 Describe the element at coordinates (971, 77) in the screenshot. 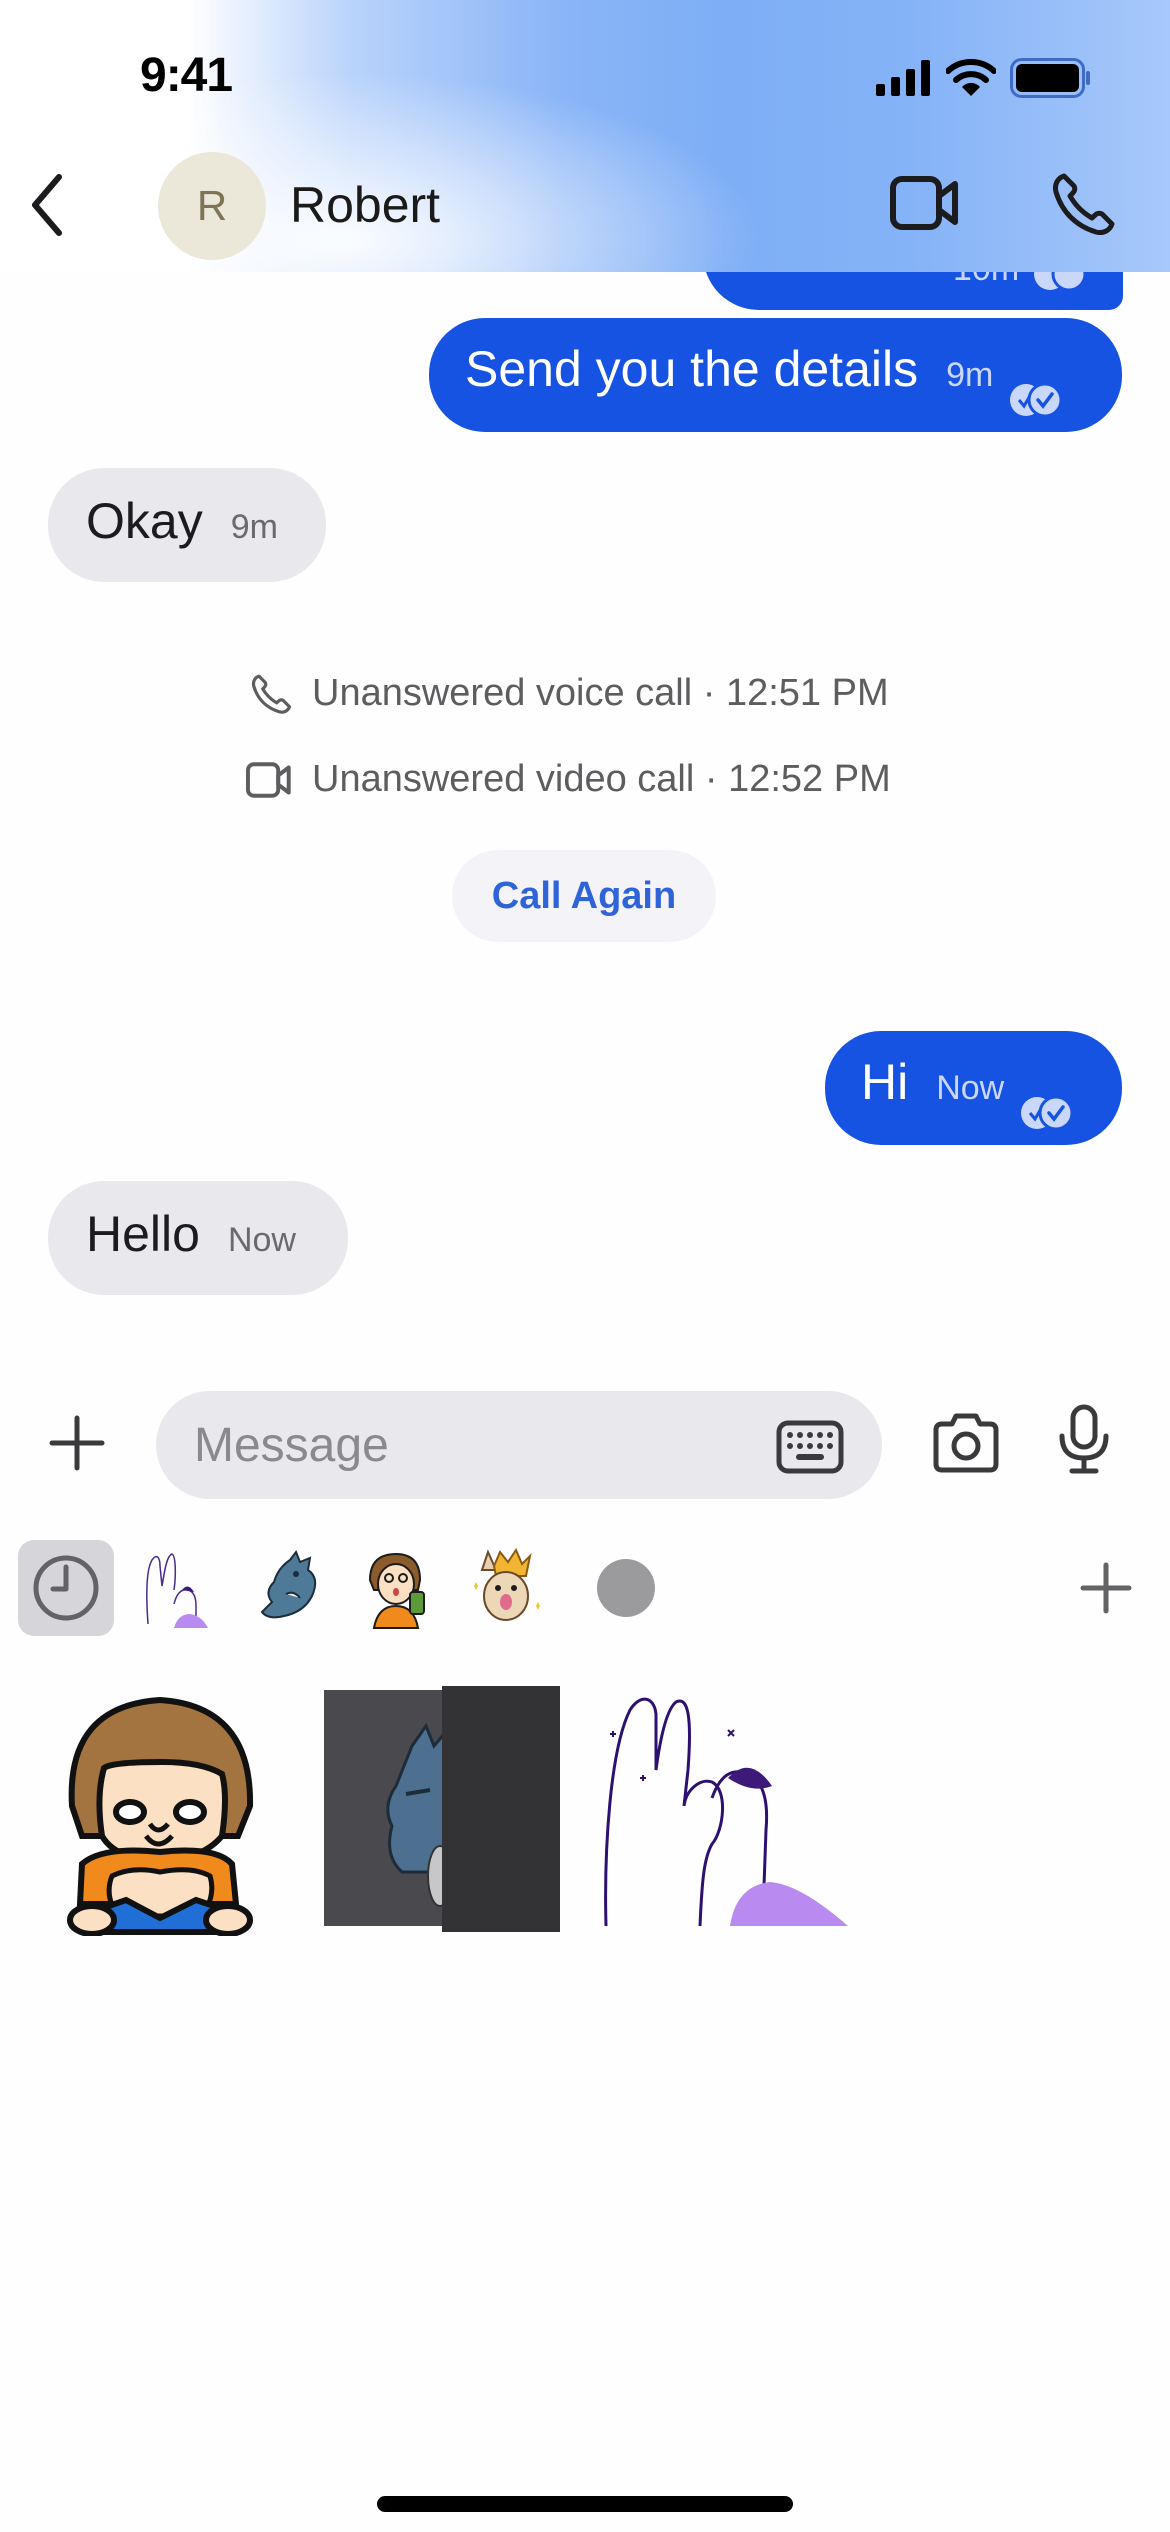

I see `wifi-icon` at that location.